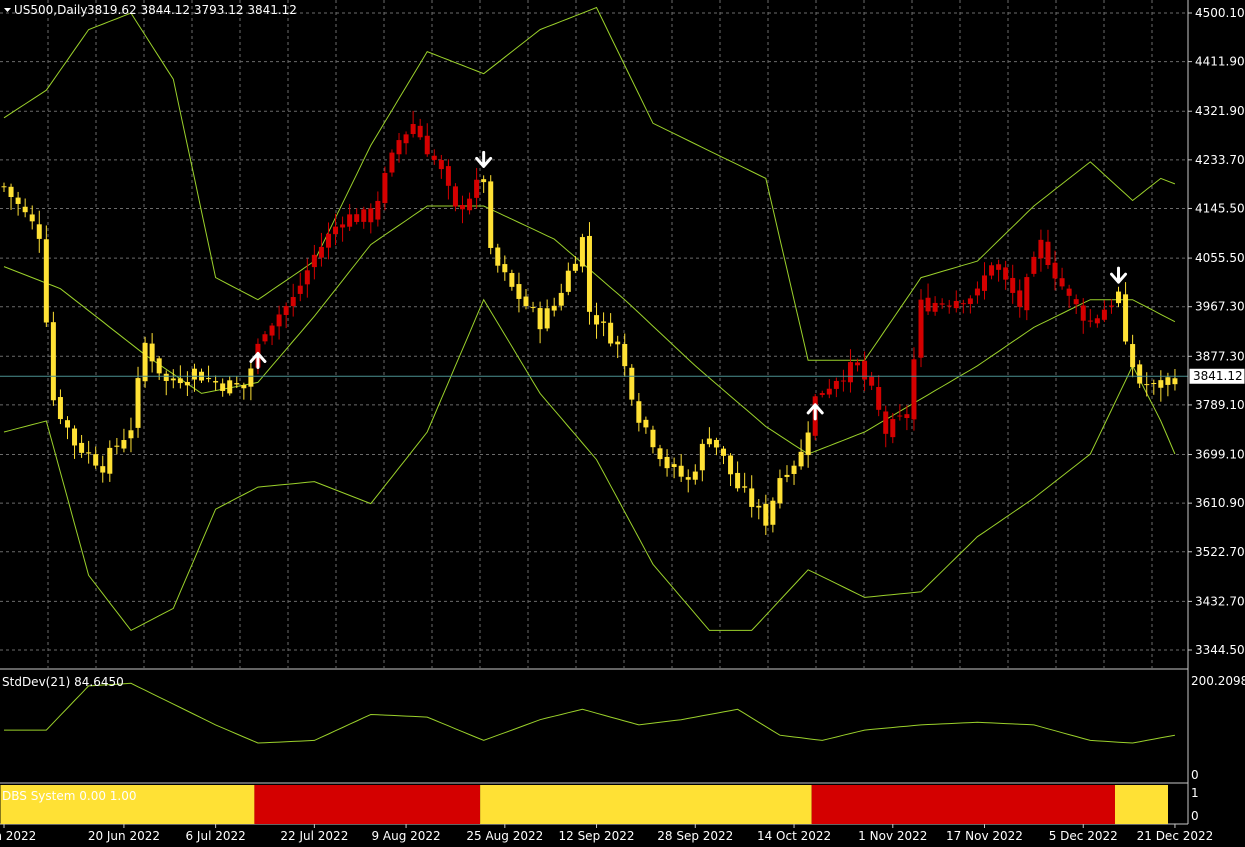 Image resolution: width=1245 pixels, height=847 pixels. Describe the element at coordinates (1195, 816) in the screenshot. I see `dbs-zero-label: 0` at that location.